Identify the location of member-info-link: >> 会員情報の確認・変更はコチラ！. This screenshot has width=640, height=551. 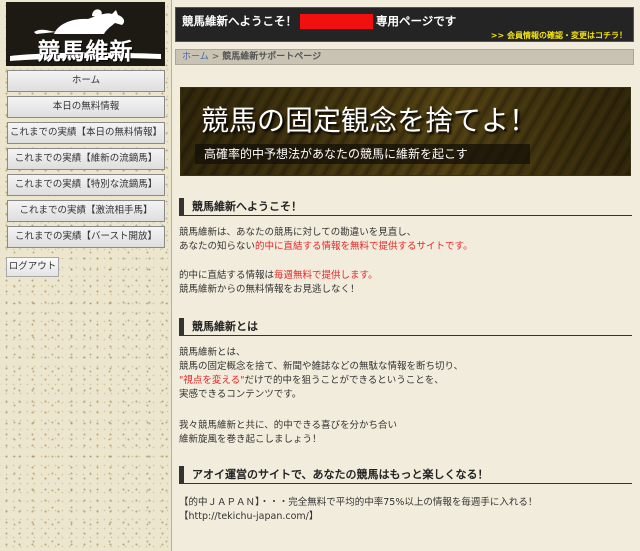
(559, 35).